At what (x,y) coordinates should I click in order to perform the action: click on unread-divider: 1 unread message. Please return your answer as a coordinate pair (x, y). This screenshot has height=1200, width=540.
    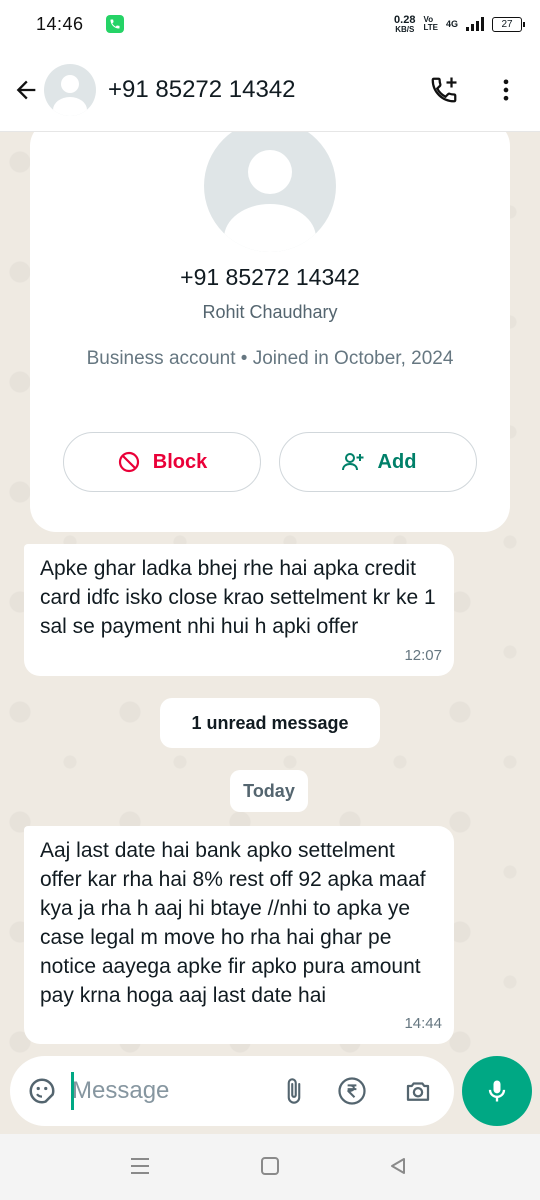
    Looking at the image, I should click on (270, 723).